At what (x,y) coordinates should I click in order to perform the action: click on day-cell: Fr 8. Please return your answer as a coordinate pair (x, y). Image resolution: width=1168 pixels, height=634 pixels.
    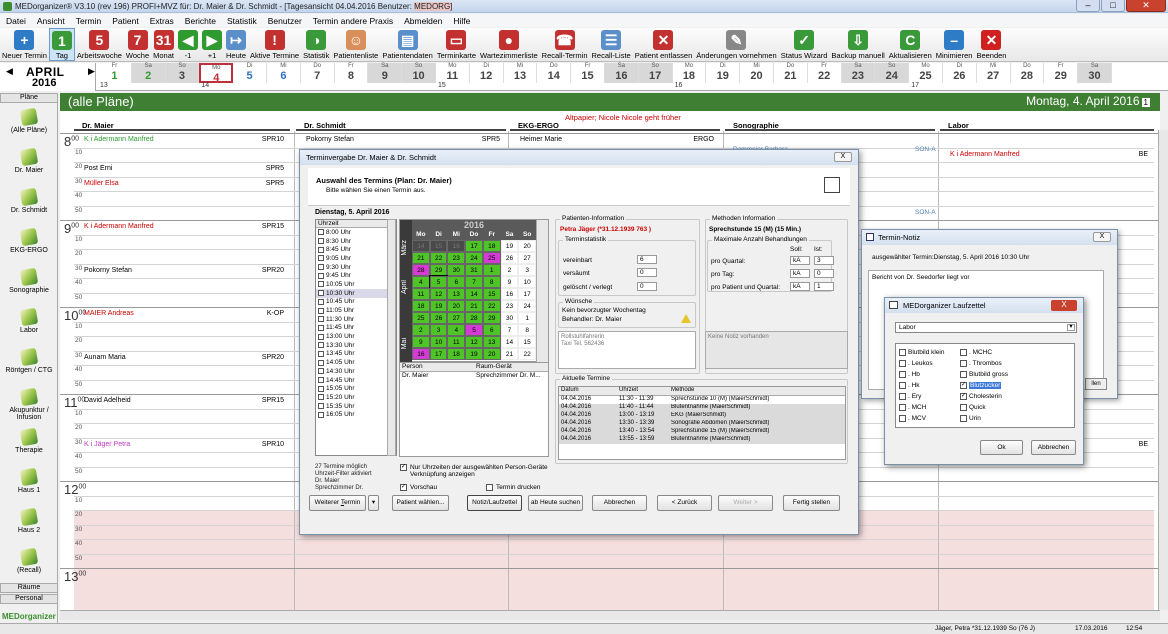
    Looking at the image, I should click on (352, 73).